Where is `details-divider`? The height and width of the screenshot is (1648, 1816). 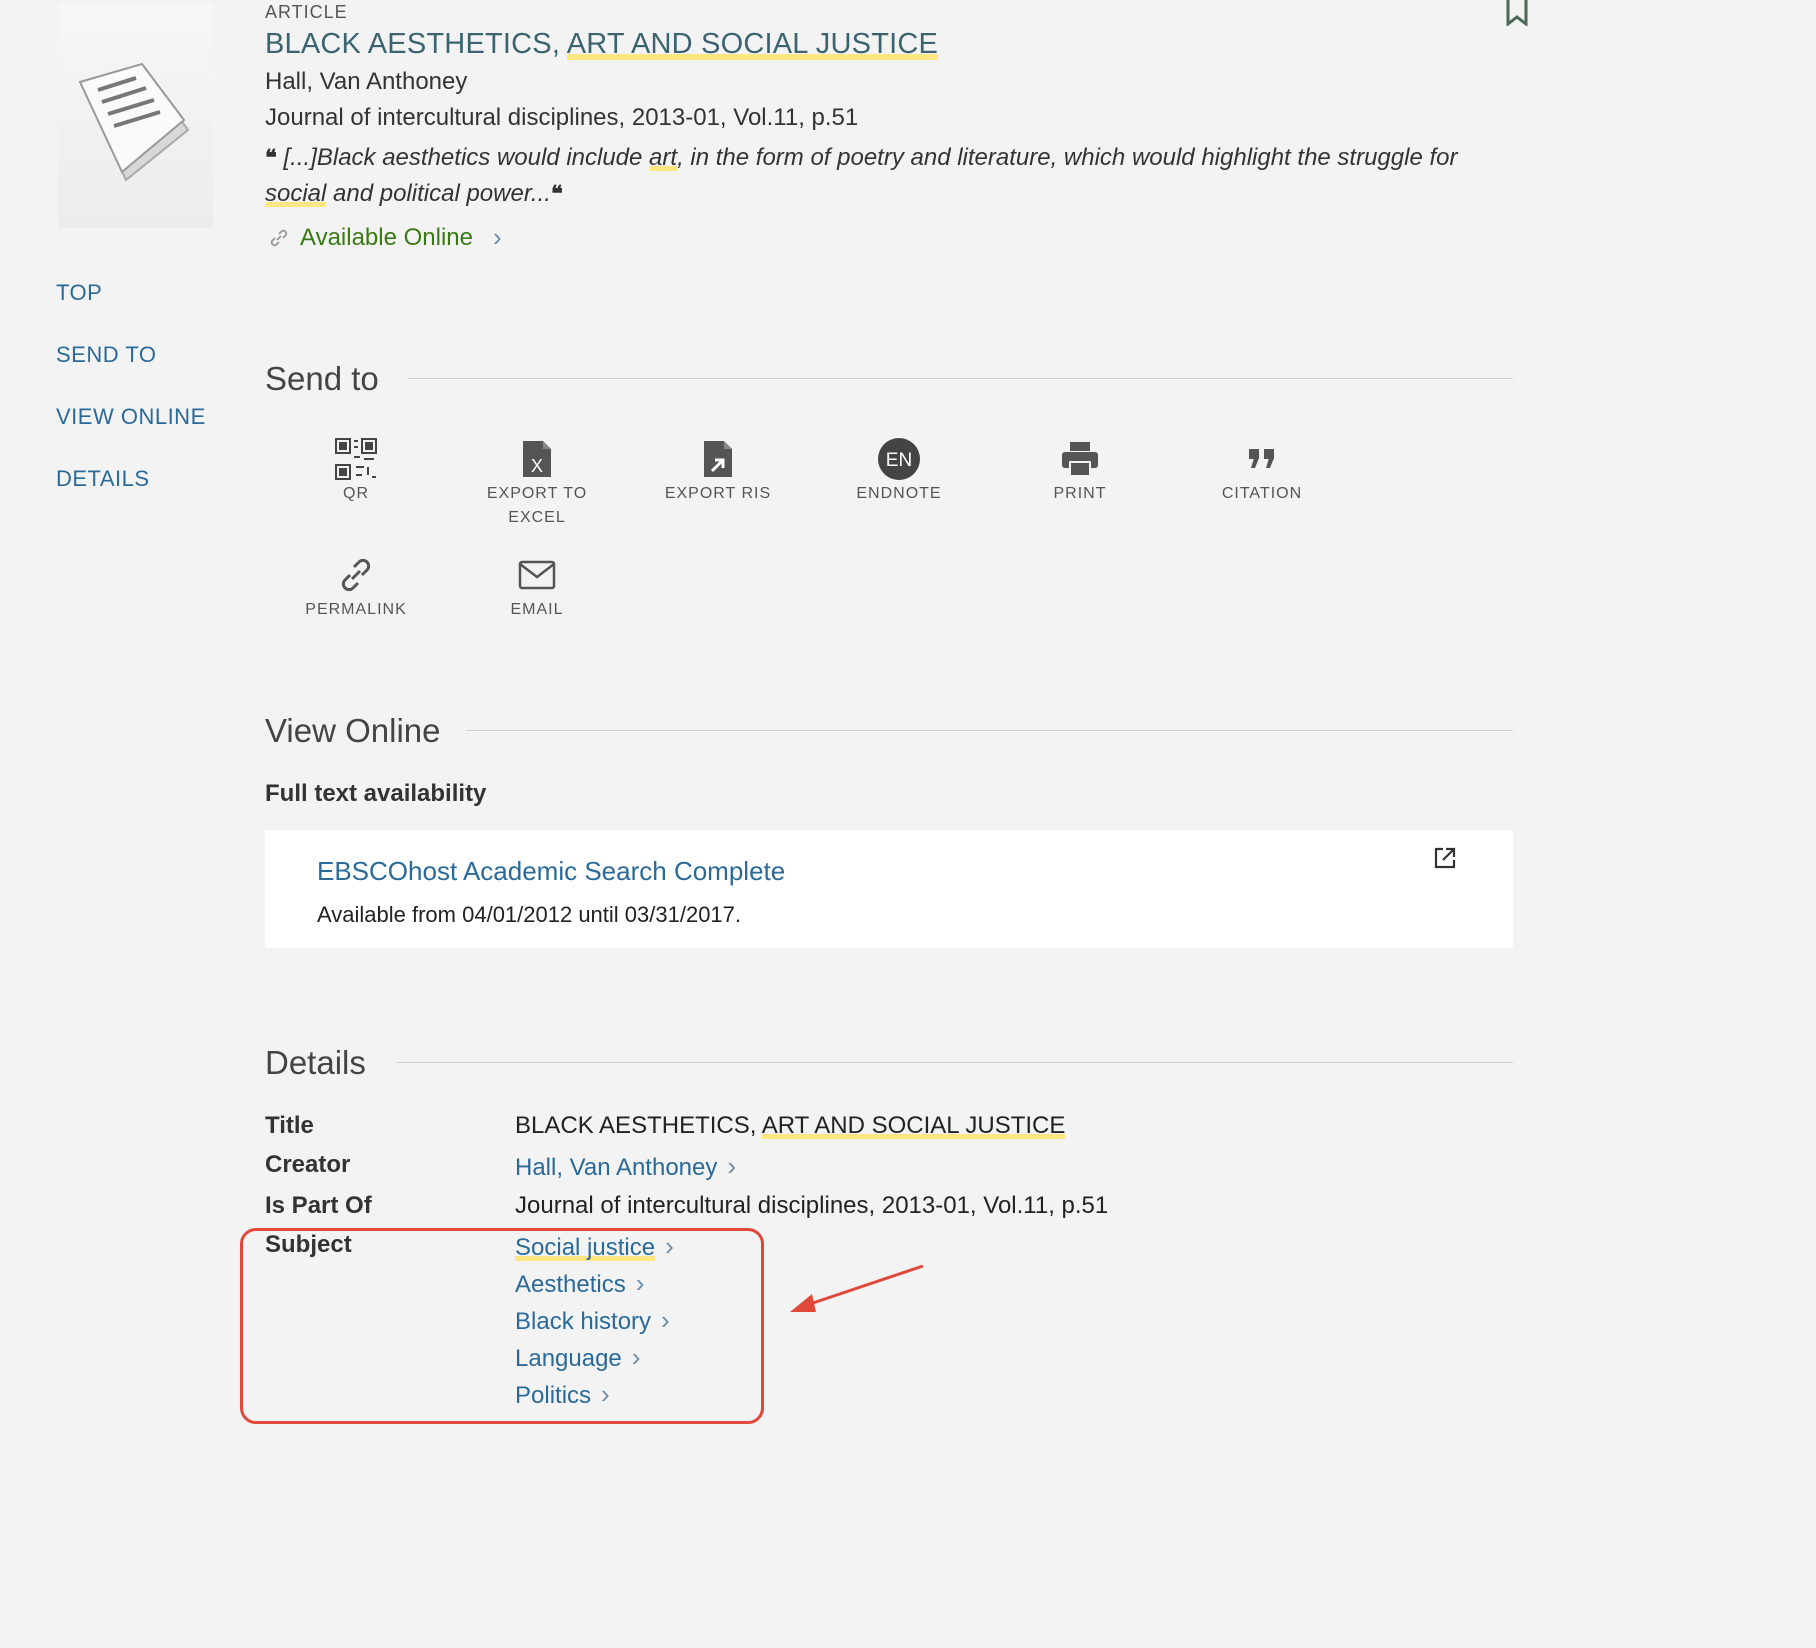
details-divider is located at coordinates (954, 1062).